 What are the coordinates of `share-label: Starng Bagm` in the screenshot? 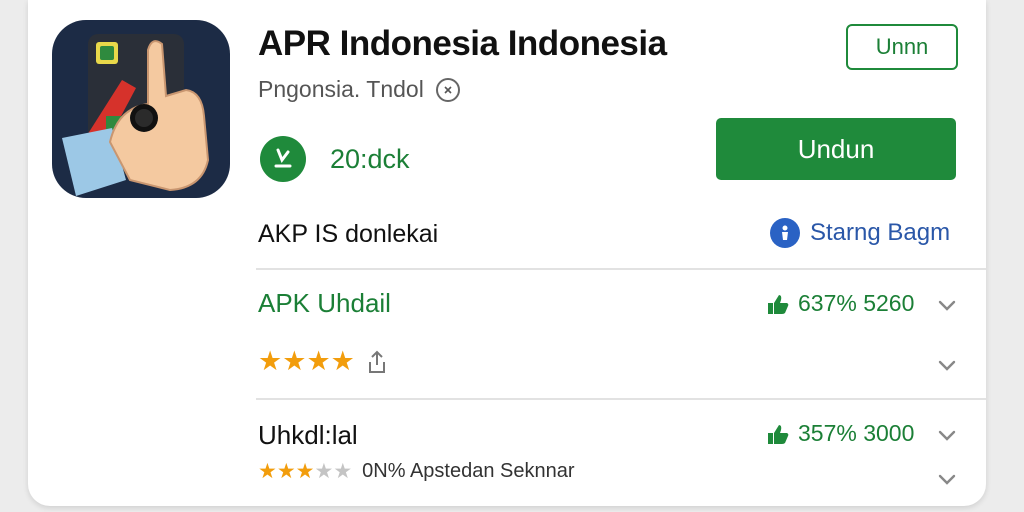 It's located at (880, 232).